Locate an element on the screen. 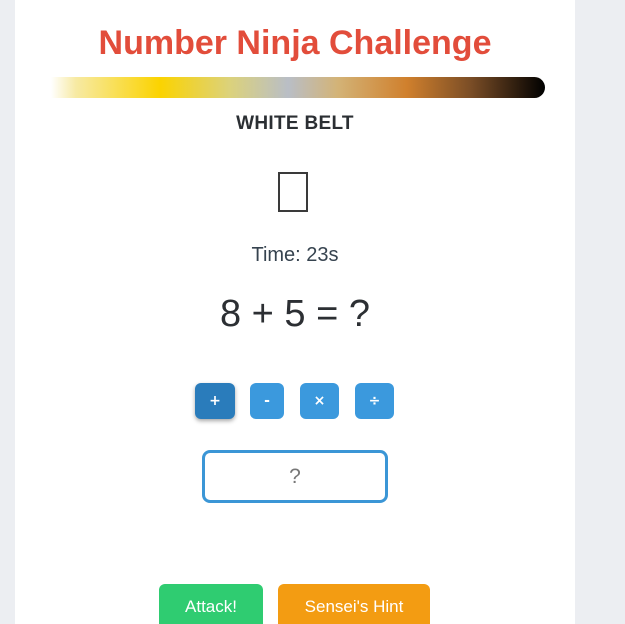 The height and width of the screenshot is (624, 625). operator-divide-button: ÷ is located at coordinates (374, 401).